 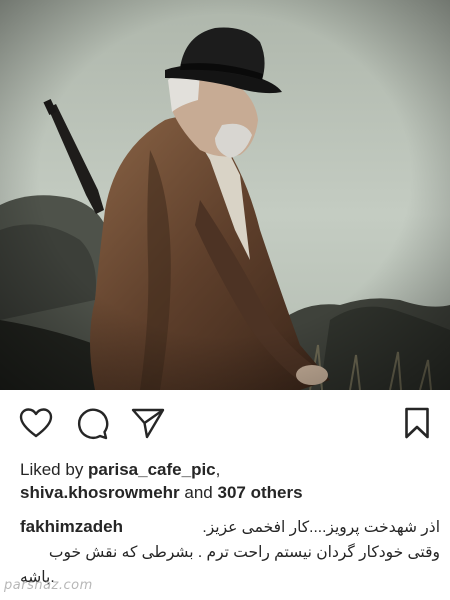 I want to click on liker-link-second: shiva.khosrowmehr, so click(x=100, y=492).